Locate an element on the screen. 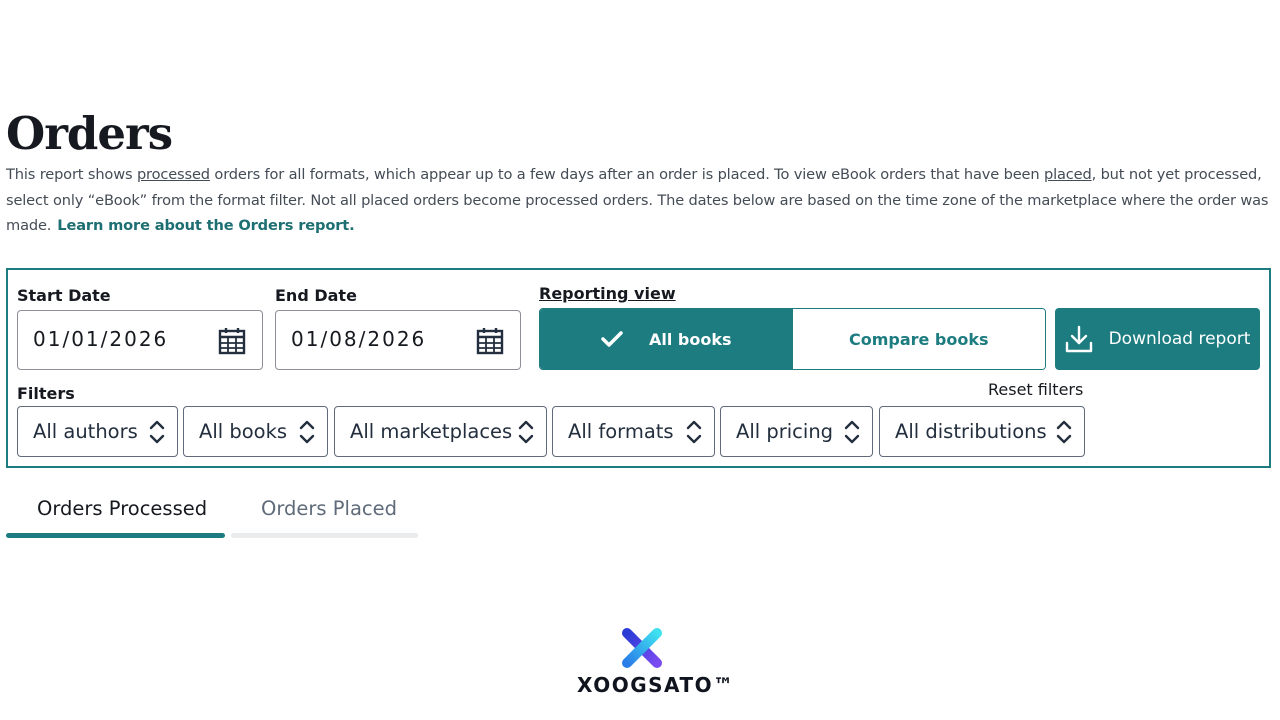 The height and width of the screenshot is (720, 1280). compare-books-option-label: Compare books is located at coordinates (918, 339).